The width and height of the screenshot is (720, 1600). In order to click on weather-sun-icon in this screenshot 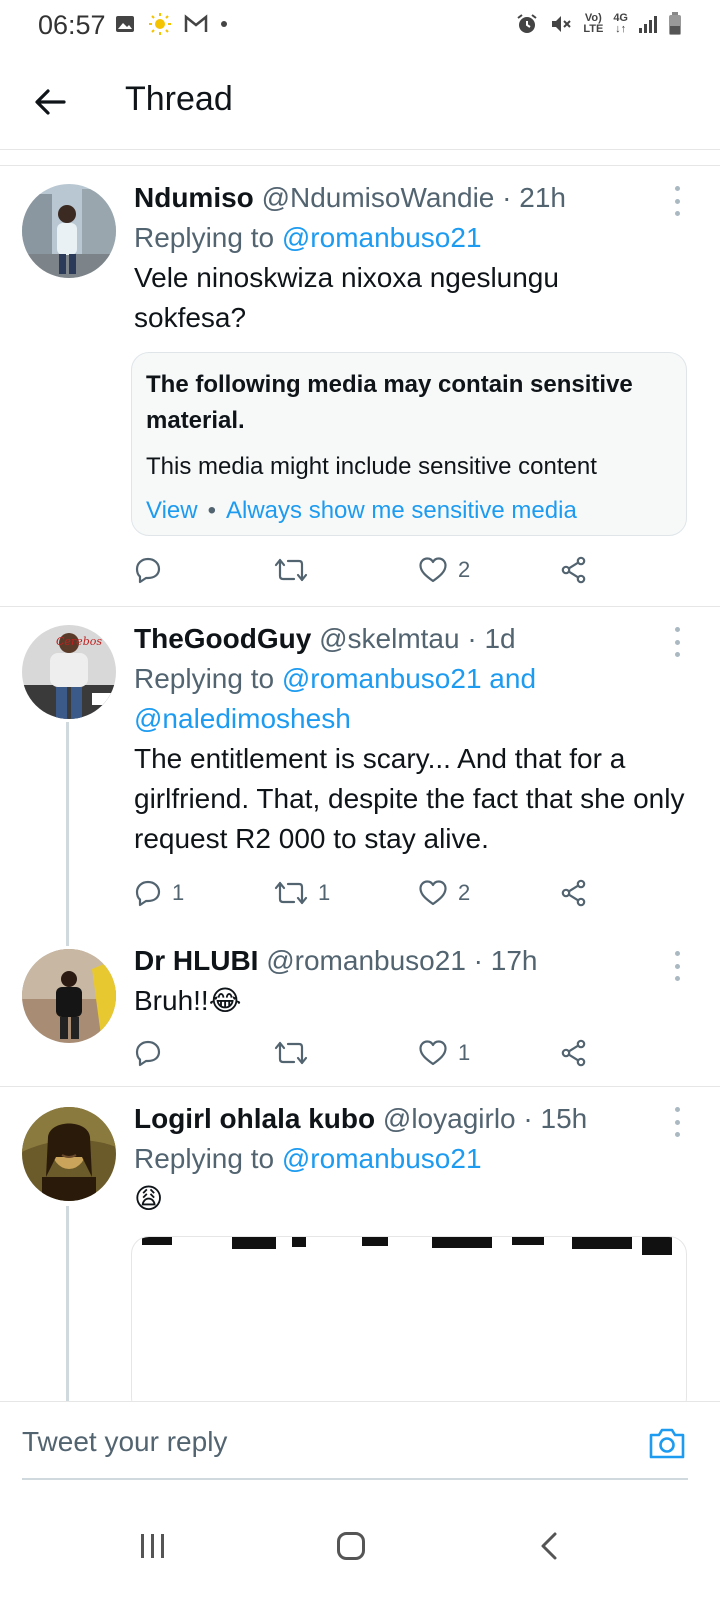, I will do `click(160, 24)`.